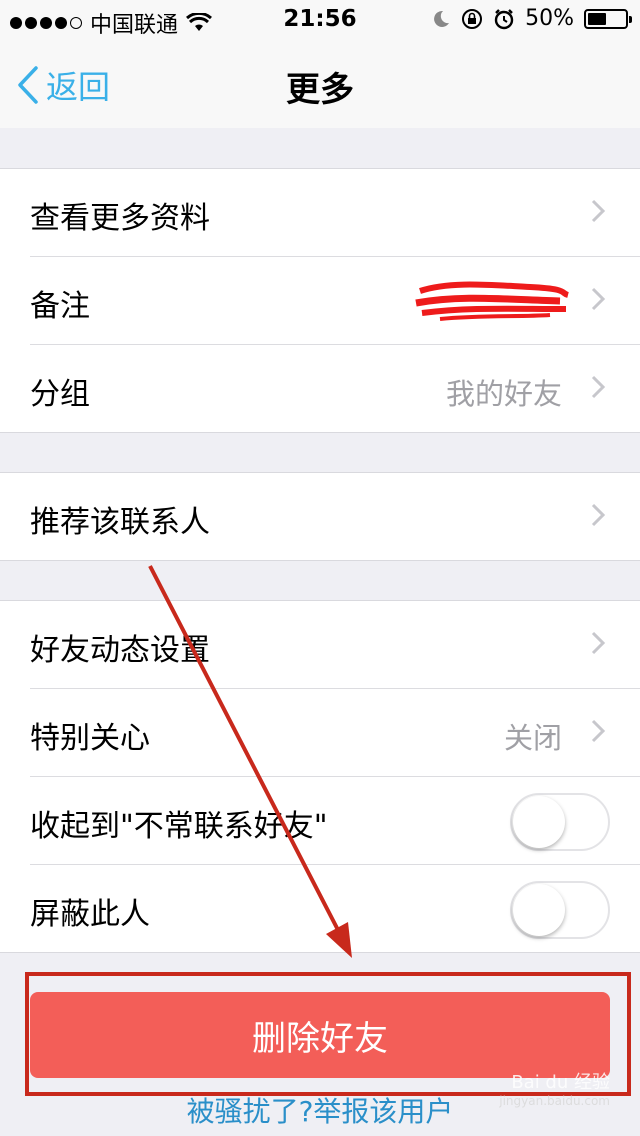 The height and width of the screenshot is (1136, 640). I want to click on collapse-infrequent-toggle, so click(560, 822).